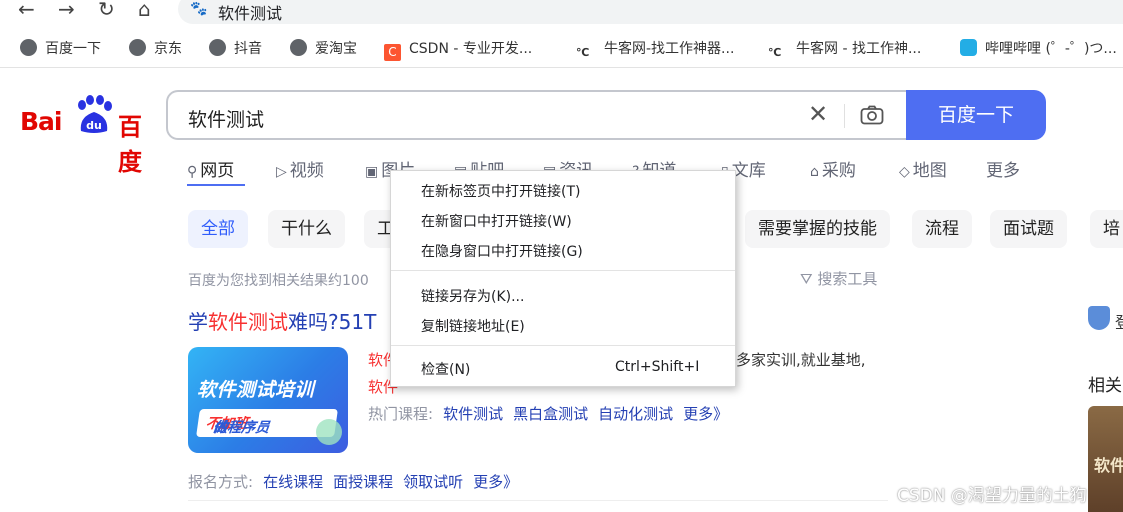  What do you see at coordinates (942, 229) in the screenshot?
I see `chip-item: 流程` at bounding box center [942, 229].